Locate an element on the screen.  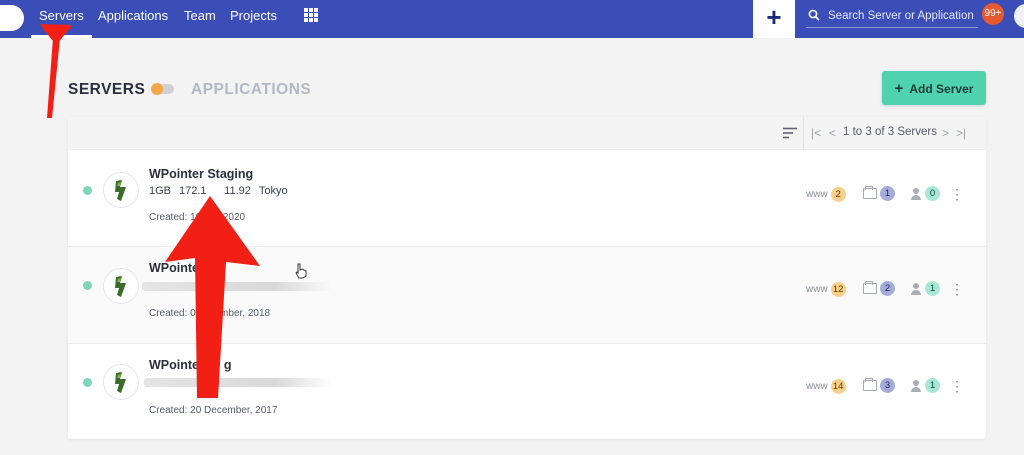
www-count-badge: 14 is located at coordinates (838, 386).